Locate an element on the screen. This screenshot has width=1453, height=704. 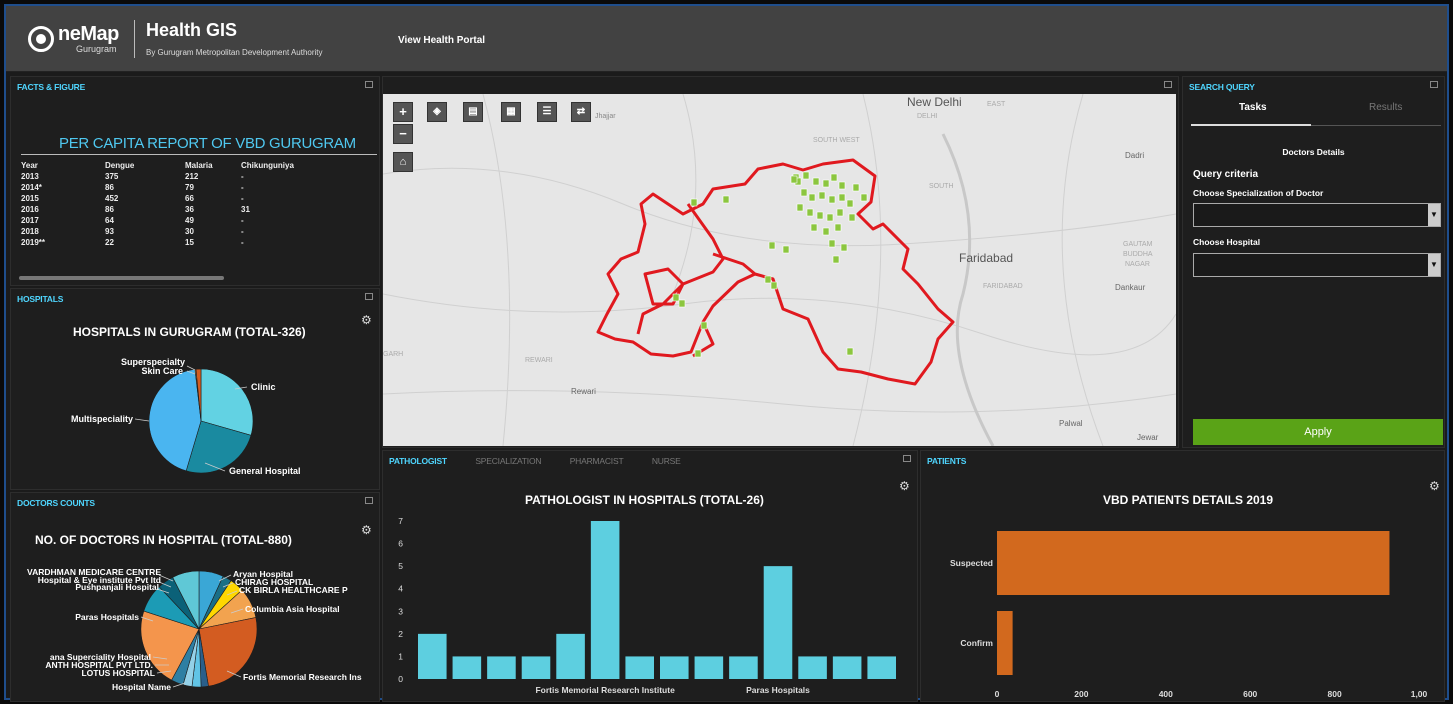
cell: 93 is located at coordinates (109, 231).